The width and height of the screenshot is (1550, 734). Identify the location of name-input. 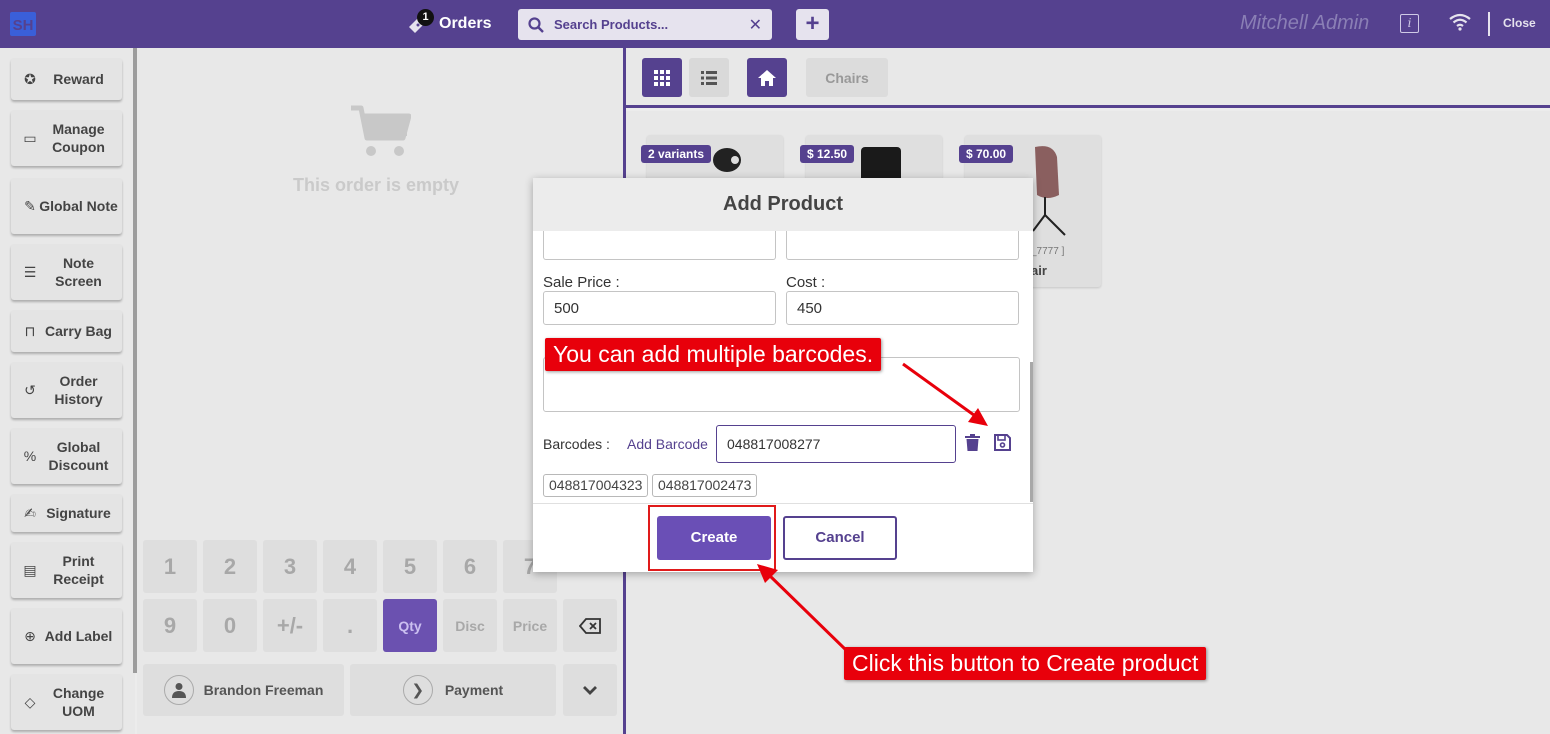
(659, 245).